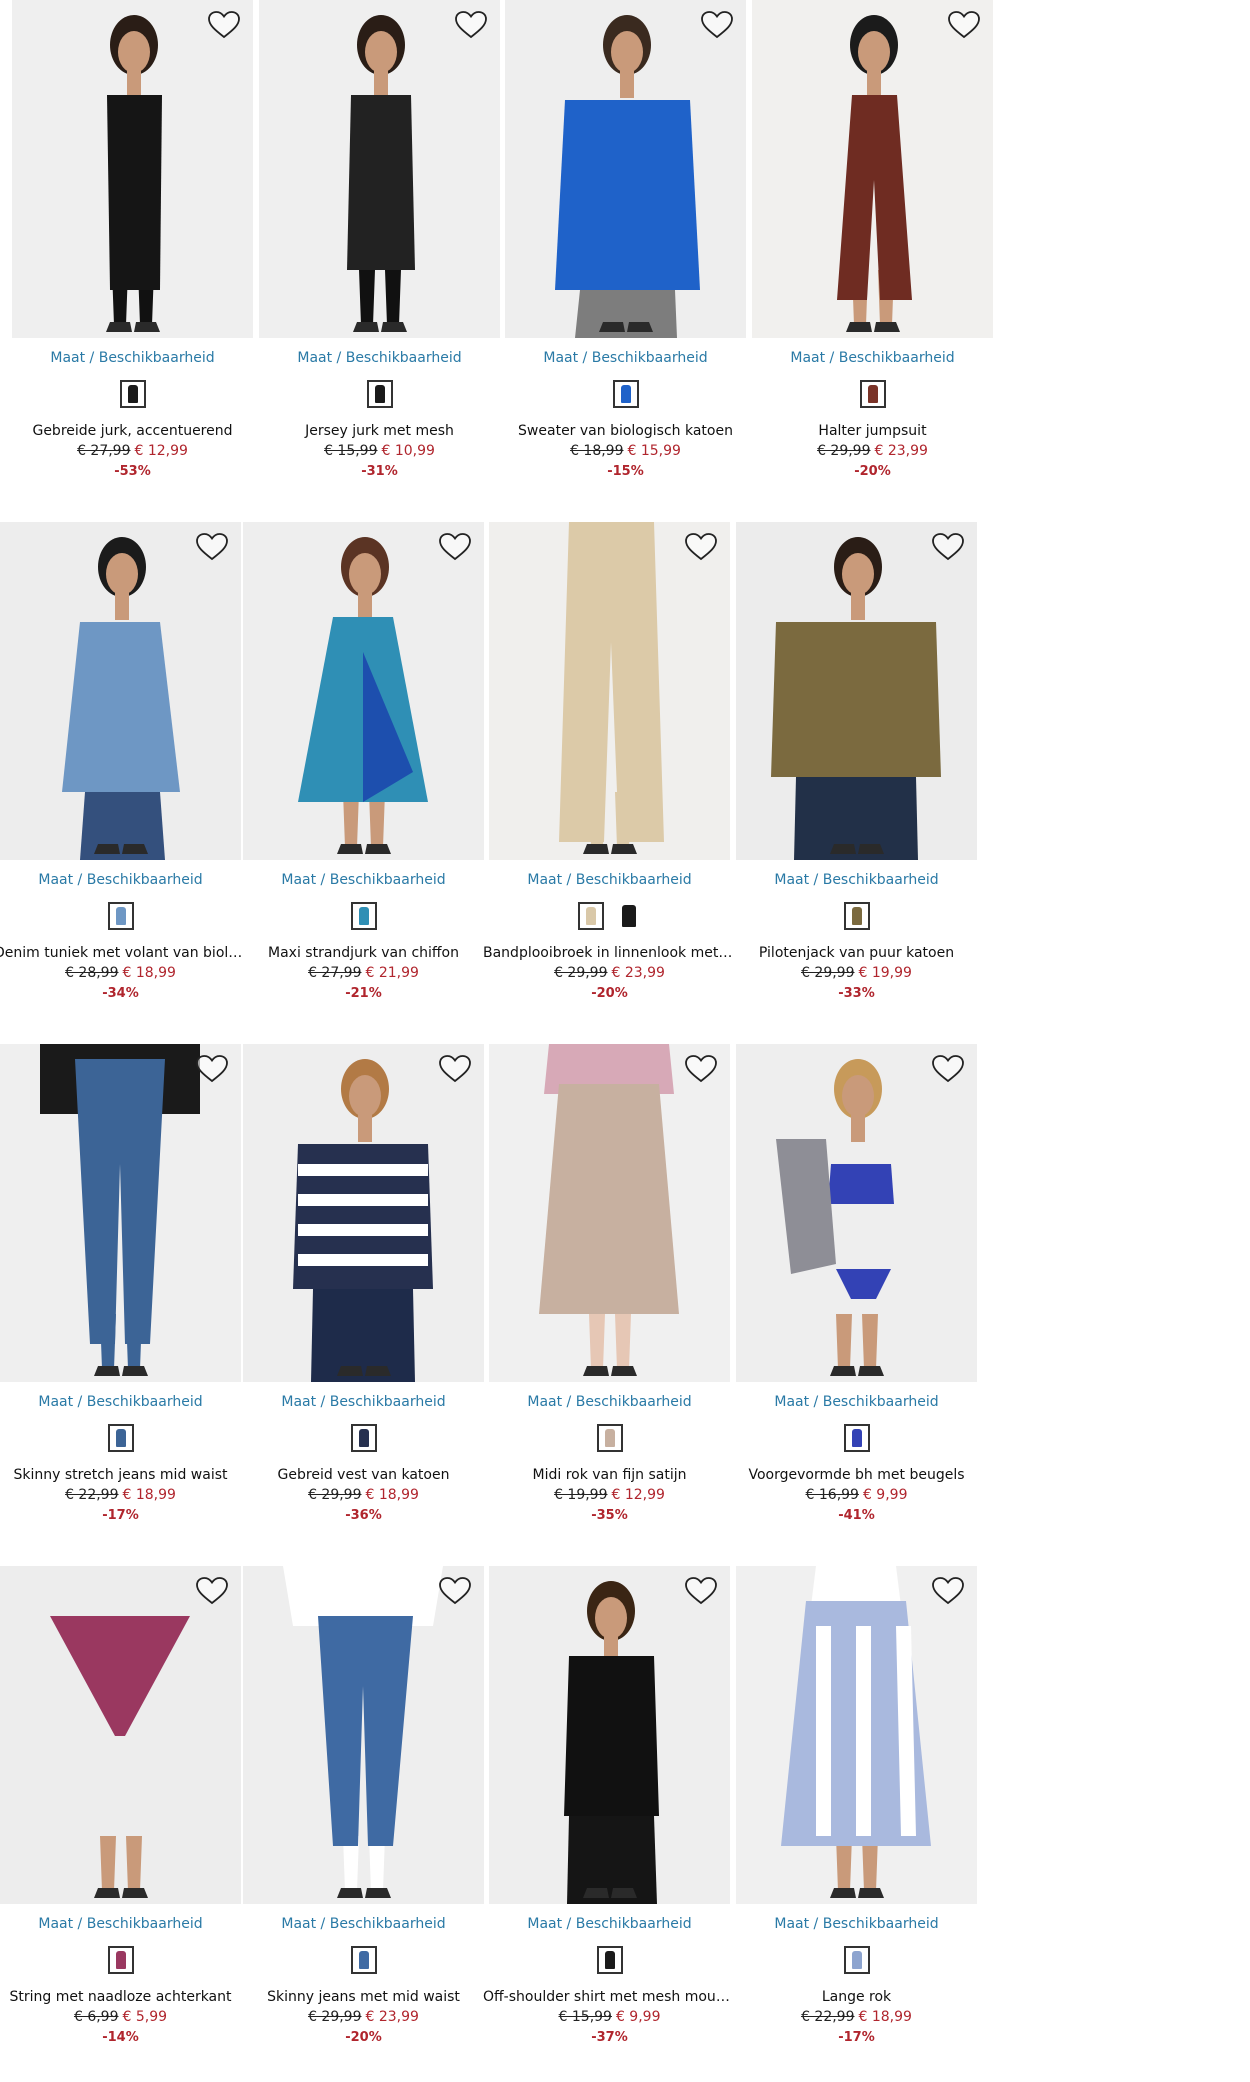 The image size is (1250, 2082). Describe the element at coordinates (885, 1495) in the screenshot. I see `sale-price: € 9,99` at that location.